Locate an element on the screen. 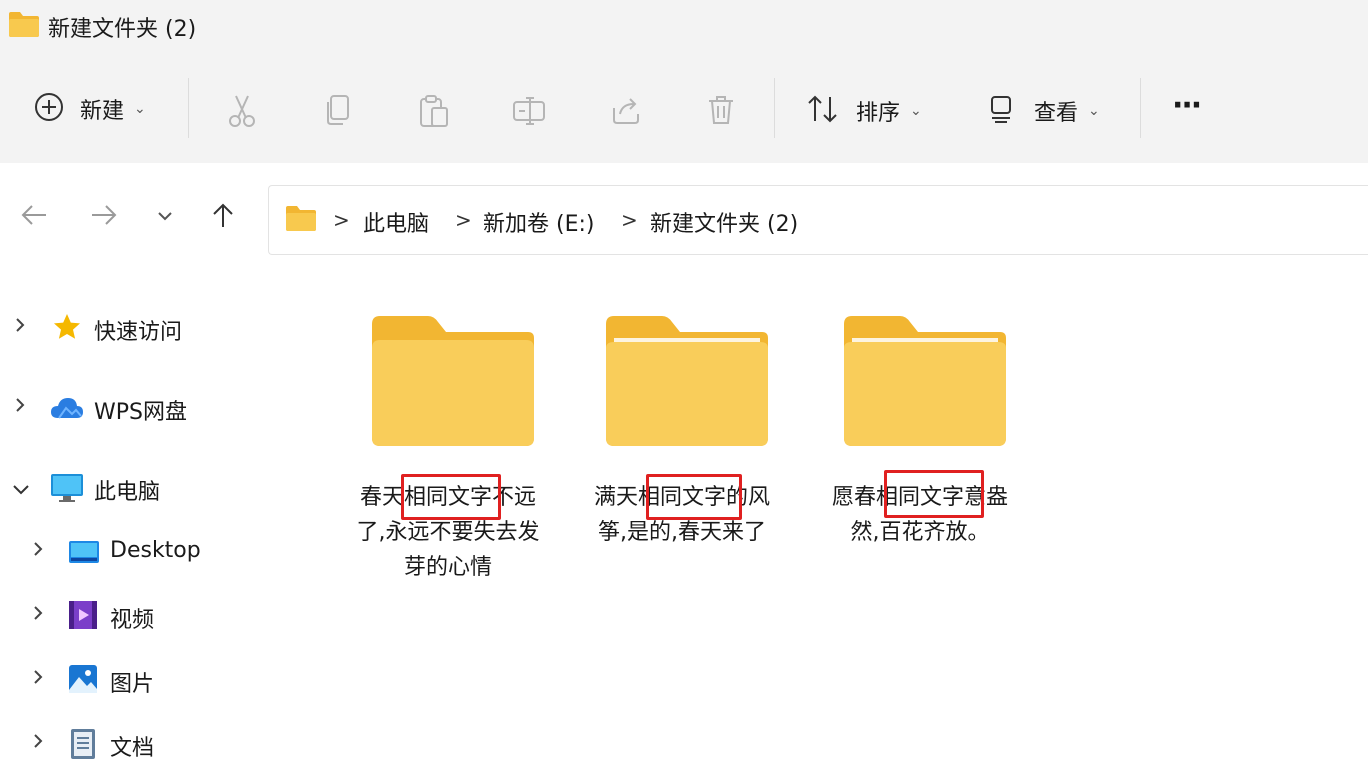  document-icon is located at coordinates (83, 746).